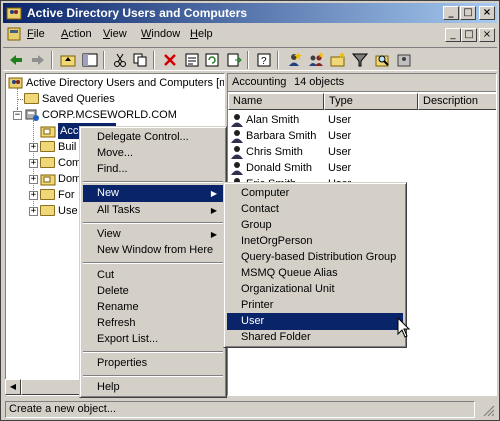 Image resolution: width=500 pixels, height=421 pixels. What do you see at coordinates (315, 305) in the screenshot?
I see `menu-item-printer: Printer` at bounding box center [315, 305].